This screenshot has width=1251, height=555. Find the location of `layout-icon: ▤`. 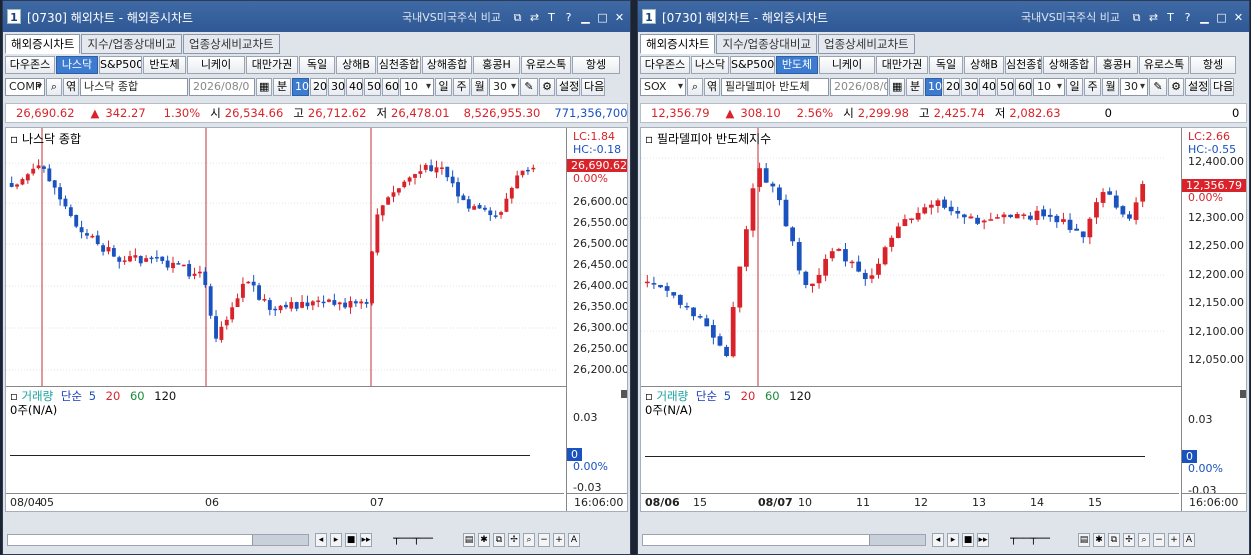

layout-icon: ▤ is located at coordinates (1084, 540).